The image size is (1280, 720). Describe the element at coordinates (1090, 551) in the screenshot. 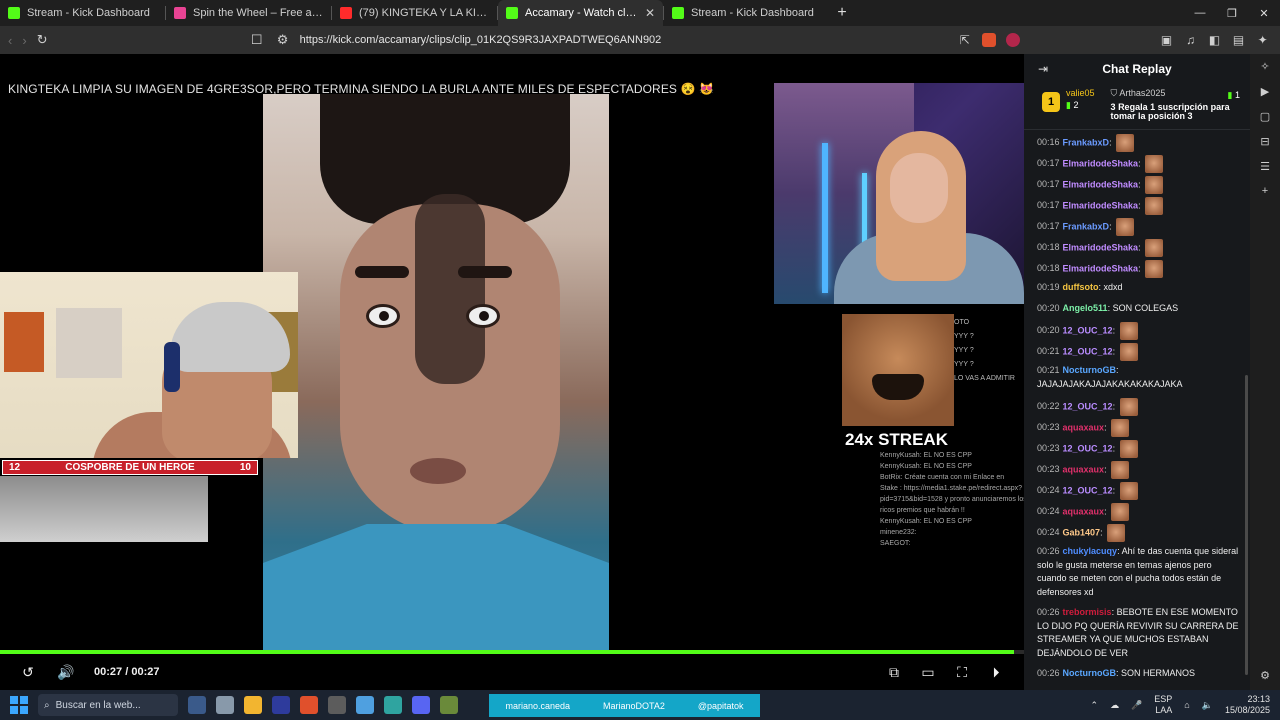

I see `message-username: chukylacuqy` at that location.